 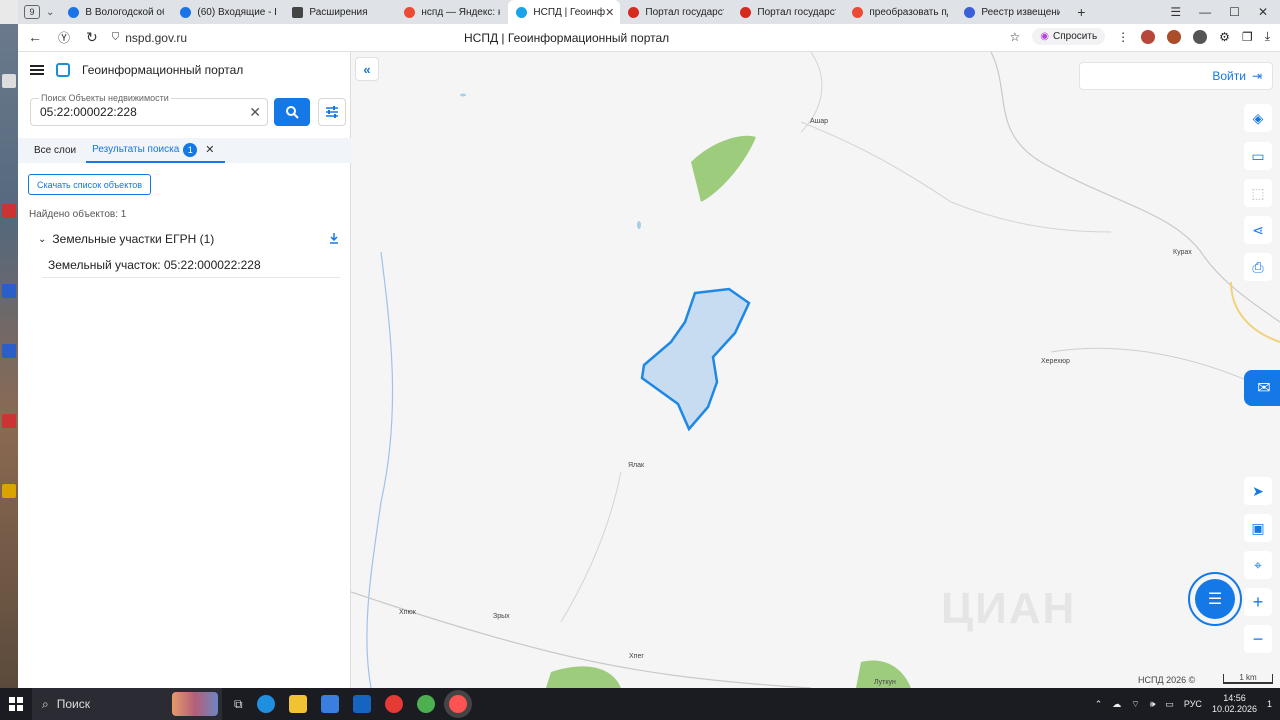 What do you see at coordinates (191, 265) in the screenshot?
I see `result-item: Земельный участок: 05:22:000022:228` at bounding box center [191, 265].